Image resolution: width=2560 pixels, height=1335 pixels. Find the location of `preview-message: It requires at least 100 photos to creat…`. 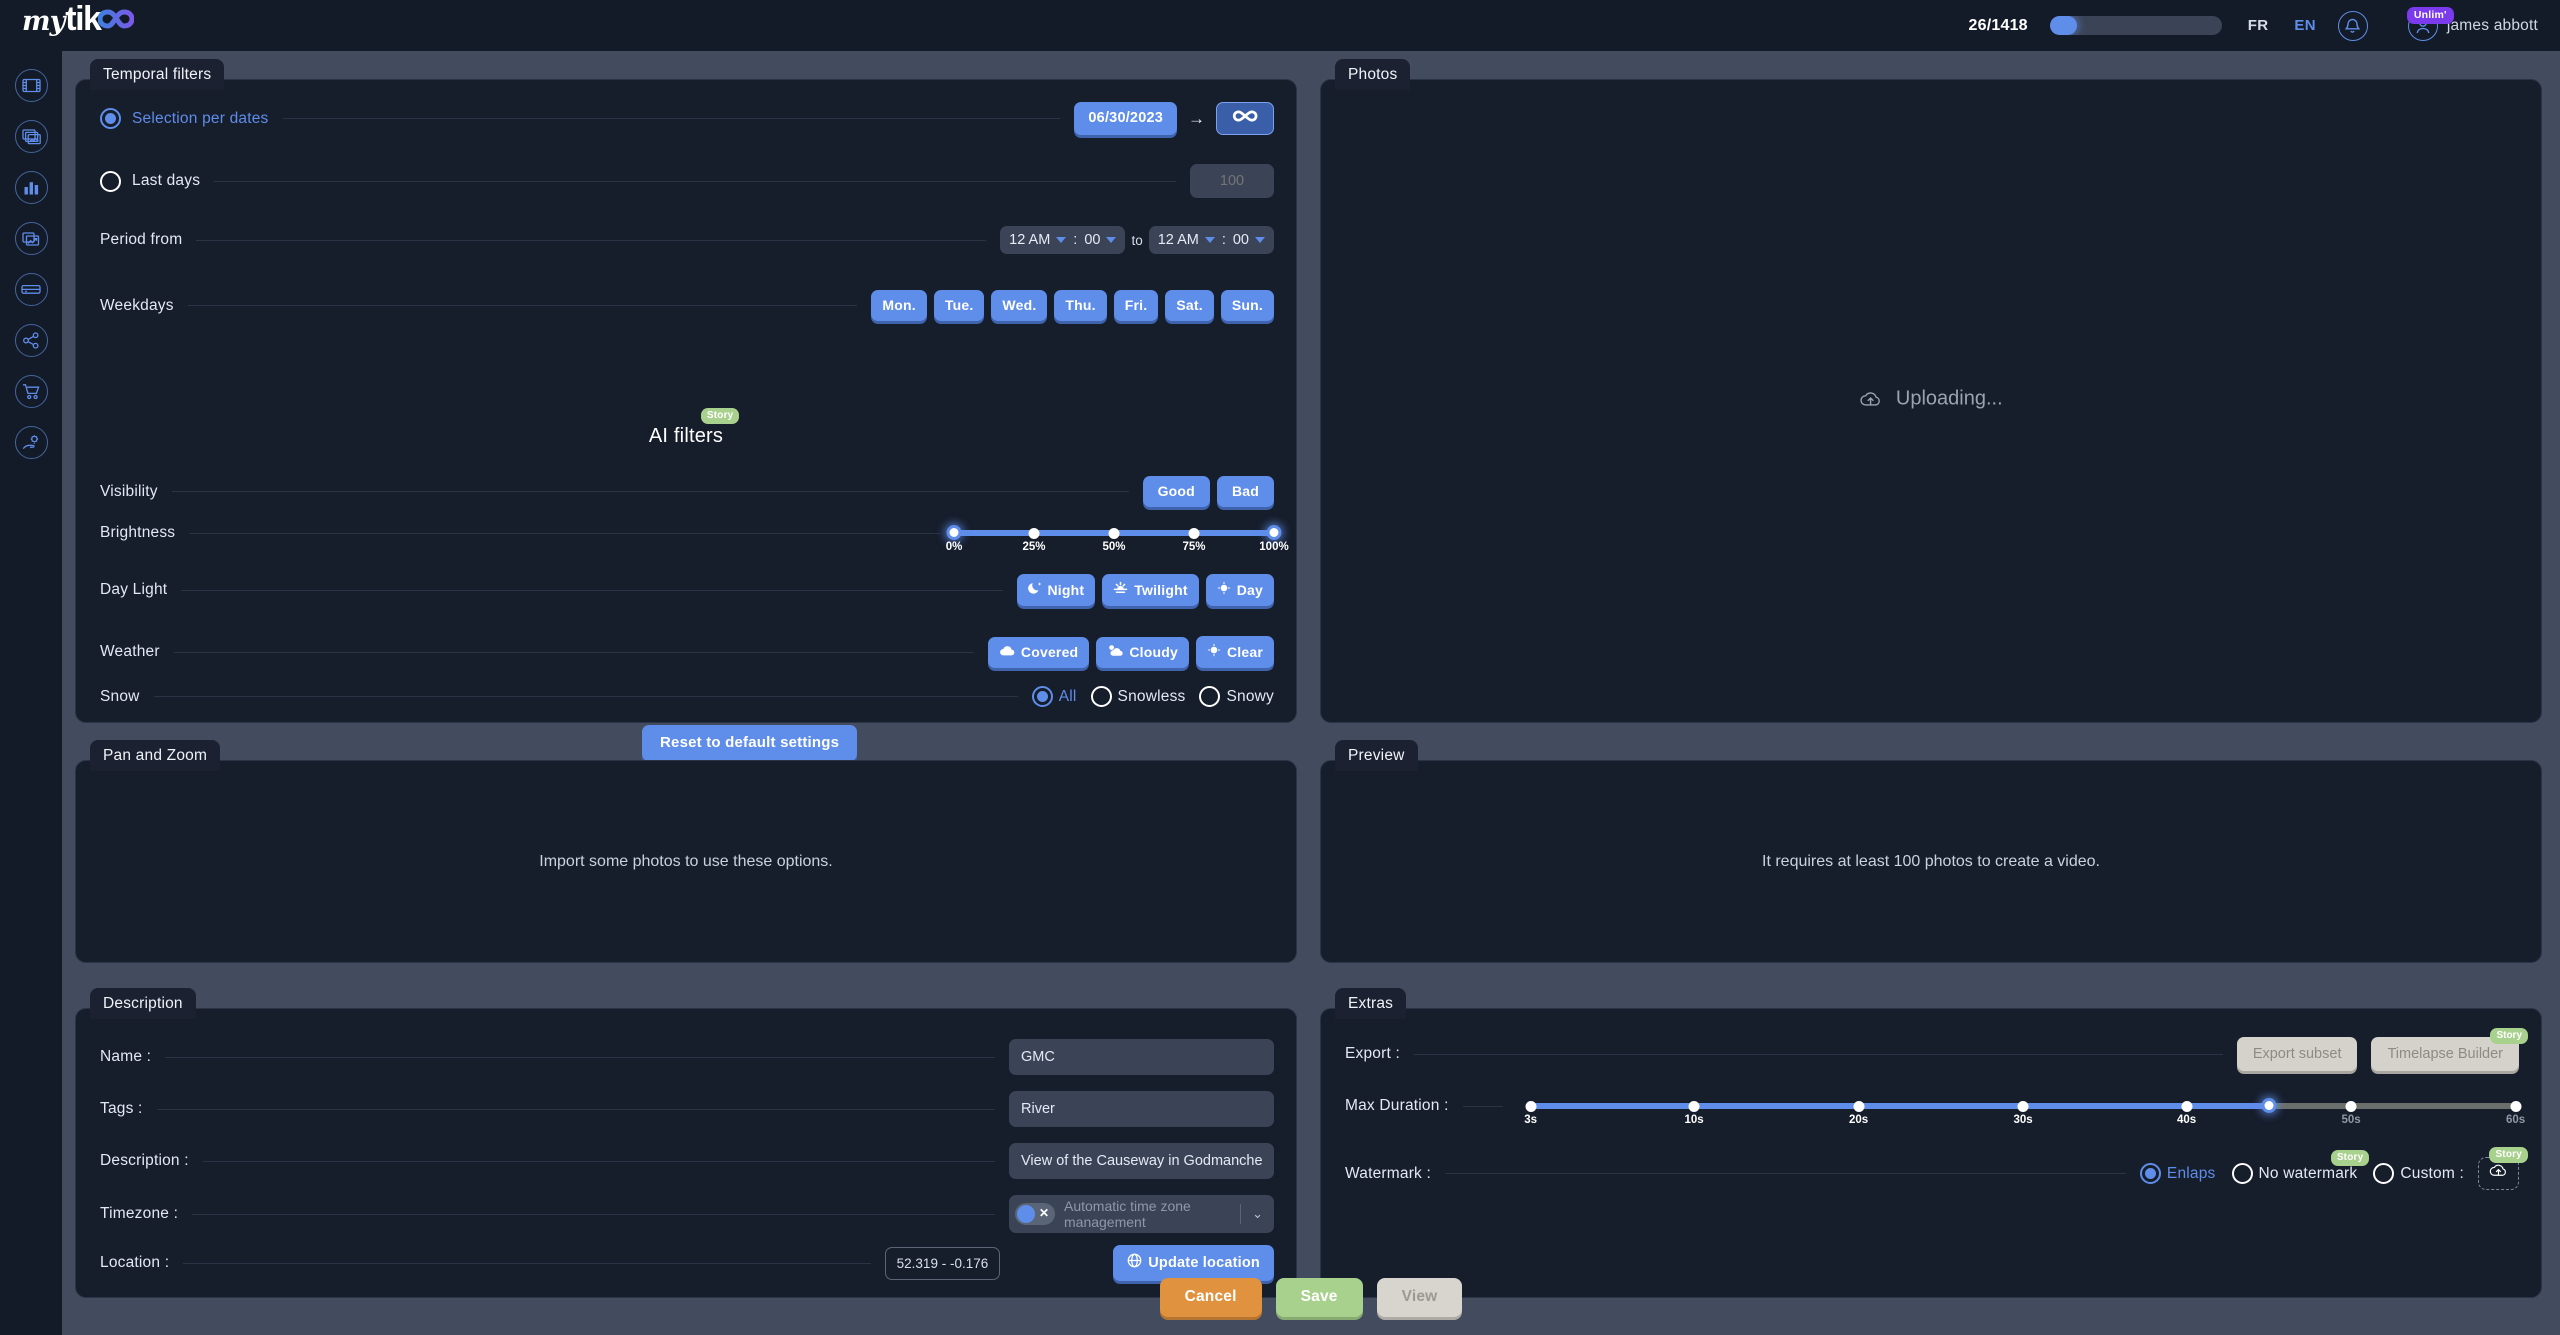

preview-message: It requires at least 100 photos to creat… is located at coordinates (1931, 861).